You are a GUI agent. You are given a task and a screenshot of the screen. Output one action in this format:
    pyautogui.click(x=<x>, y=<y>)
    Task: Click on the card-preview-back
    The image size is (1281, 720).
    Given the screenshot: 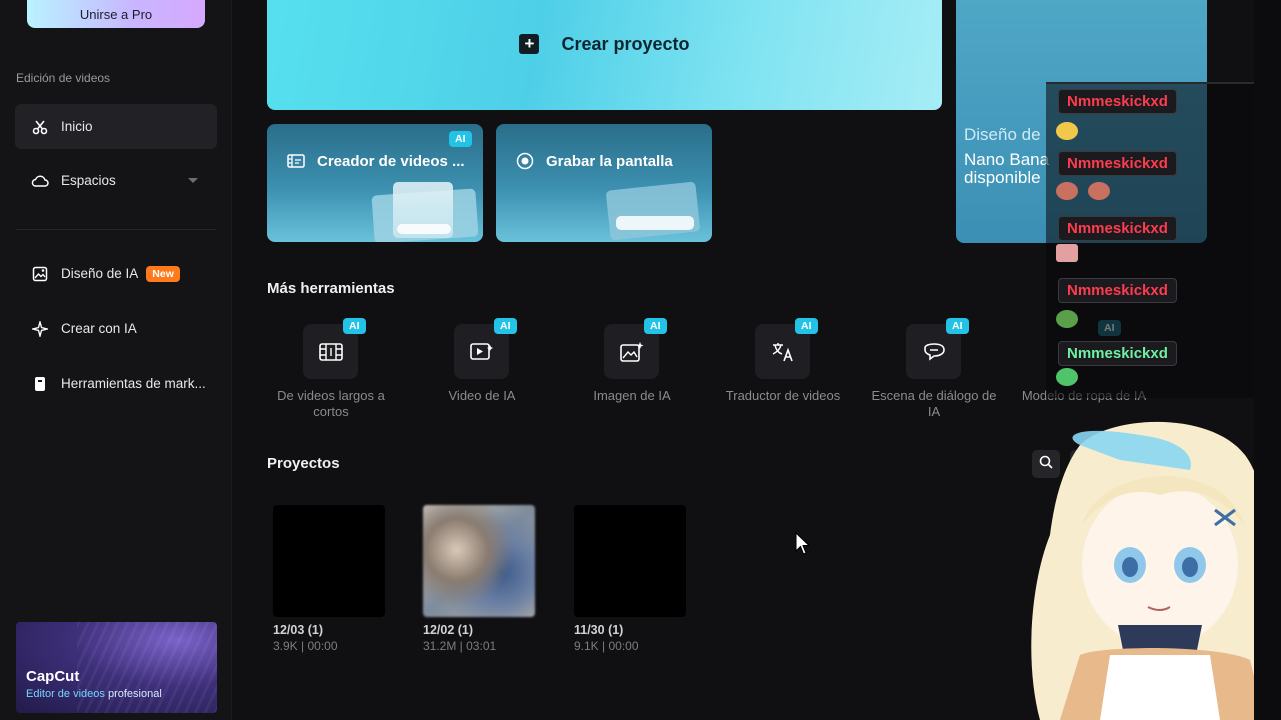 What is the action you would take?
    pyautogui.click(x=653, y=211)
    